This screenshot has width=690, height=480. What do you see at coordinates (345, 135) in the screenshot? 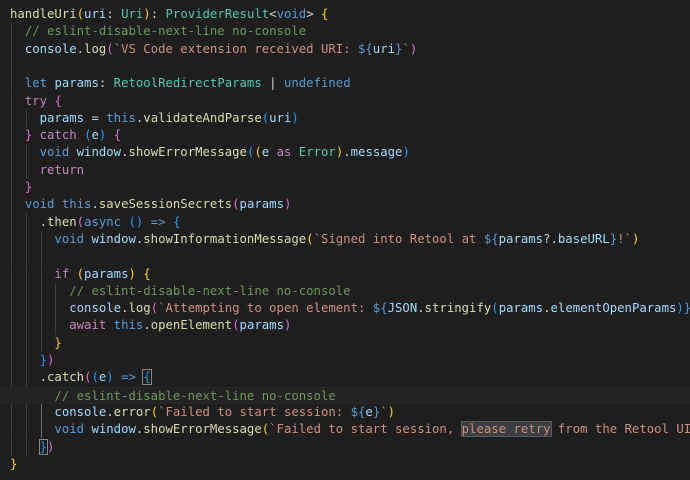
I see `code-line: } catch (e) {` at bounding box center [345, 135].